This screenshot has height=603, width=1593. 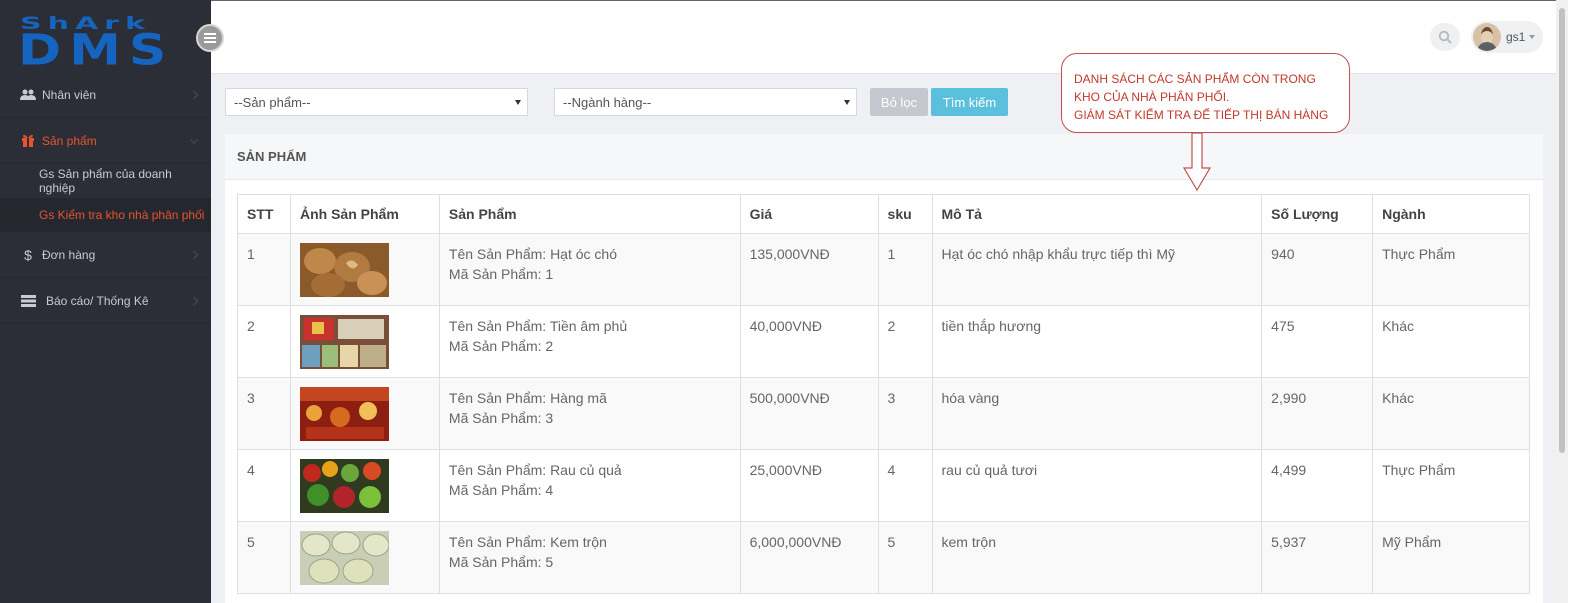 I want to click on cell-price: 6,000,000VNĐ, so click(x=809, y=557).